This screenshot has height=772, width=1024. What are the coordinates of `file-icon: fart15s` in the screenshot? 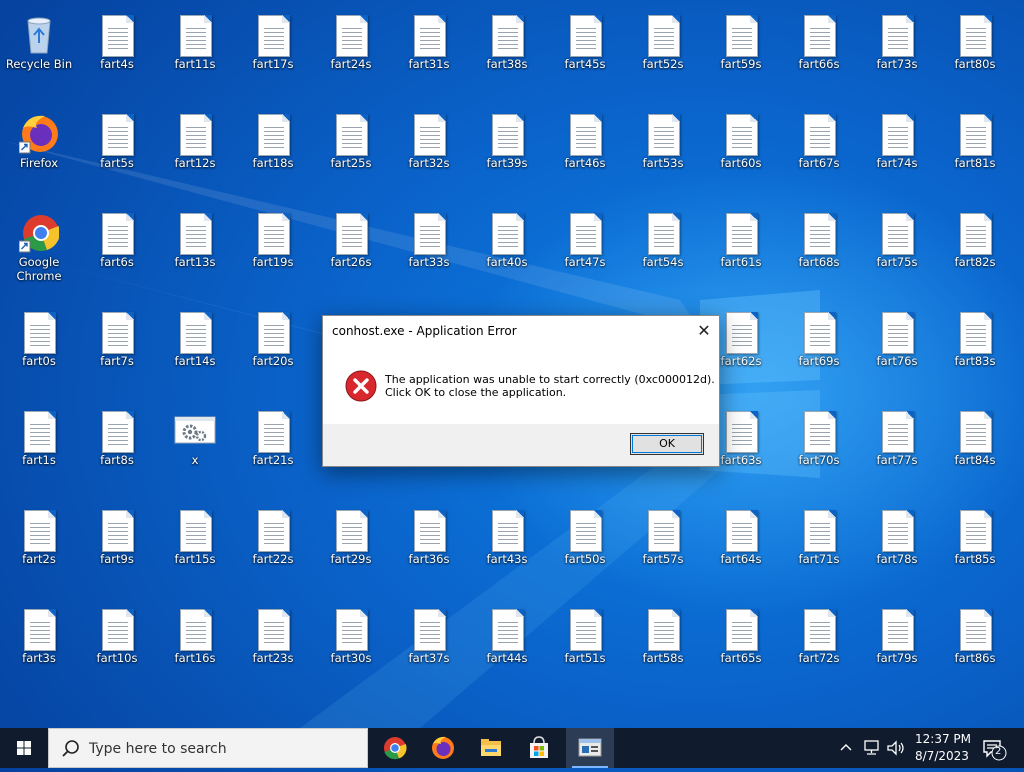 It's located at (195, 548).